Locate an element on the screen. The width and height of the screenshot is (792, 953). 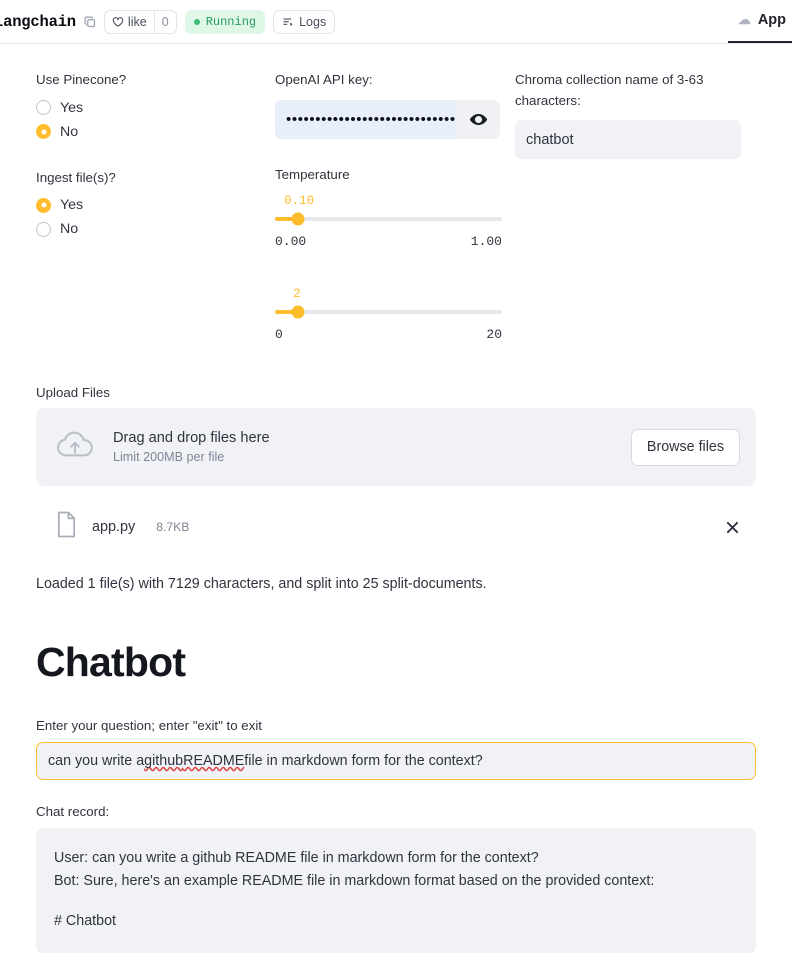
header-right-group: ☁ App is located at coordinates (759, 21).